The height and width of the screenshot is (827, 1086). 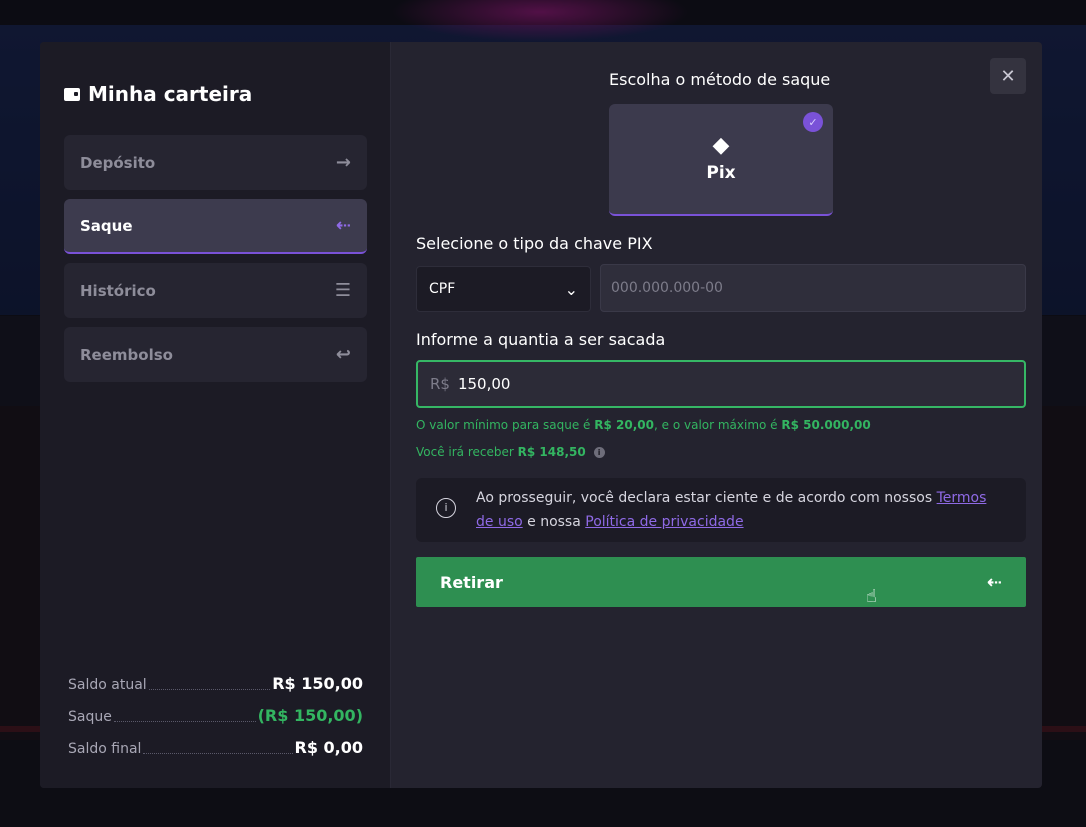 What do you see at coordinates (170, 94) in the screenshot?
I see `wallet-title: Minha carteira` at bounding box center [170, 94].